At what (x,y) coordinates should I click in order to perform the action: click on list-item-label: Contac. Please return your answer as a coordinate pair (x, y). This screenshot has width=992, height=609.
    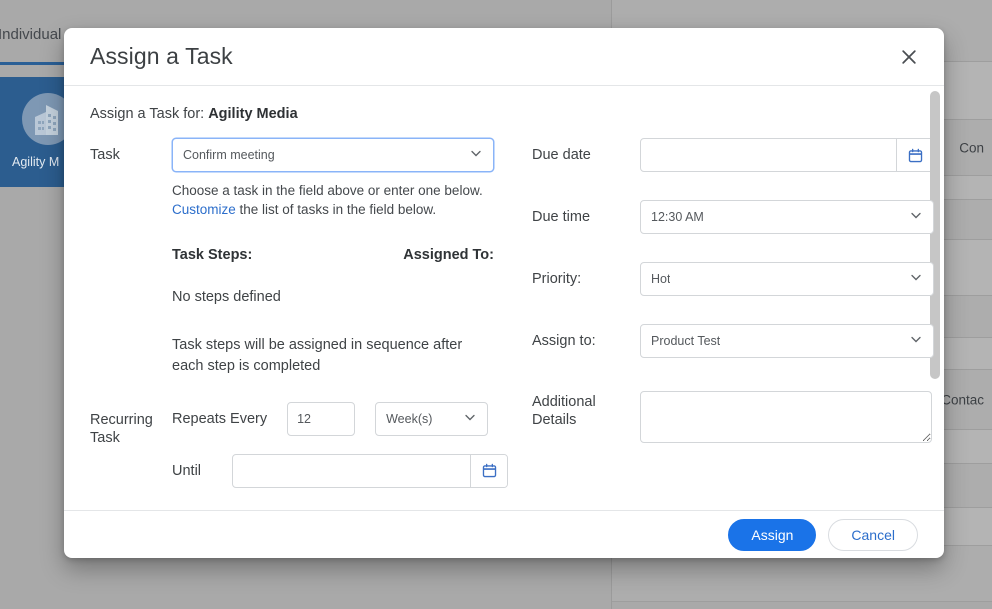
    Looking at the image, I should click on (962, 399).